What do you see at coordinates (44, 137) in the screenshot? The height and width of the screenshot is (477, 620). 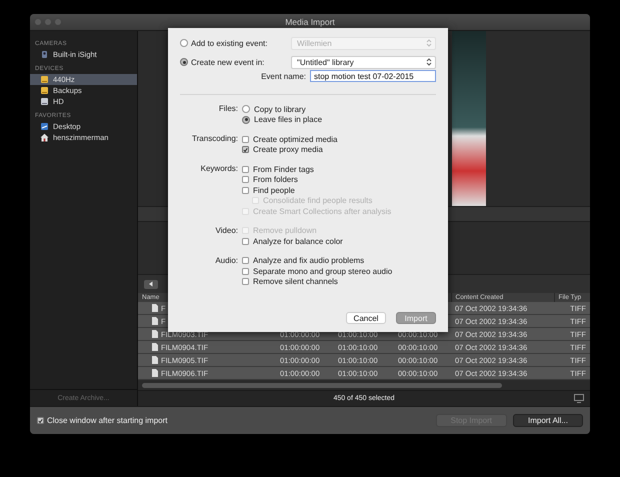 I see `house-icon` at bounding box center [44, 137].